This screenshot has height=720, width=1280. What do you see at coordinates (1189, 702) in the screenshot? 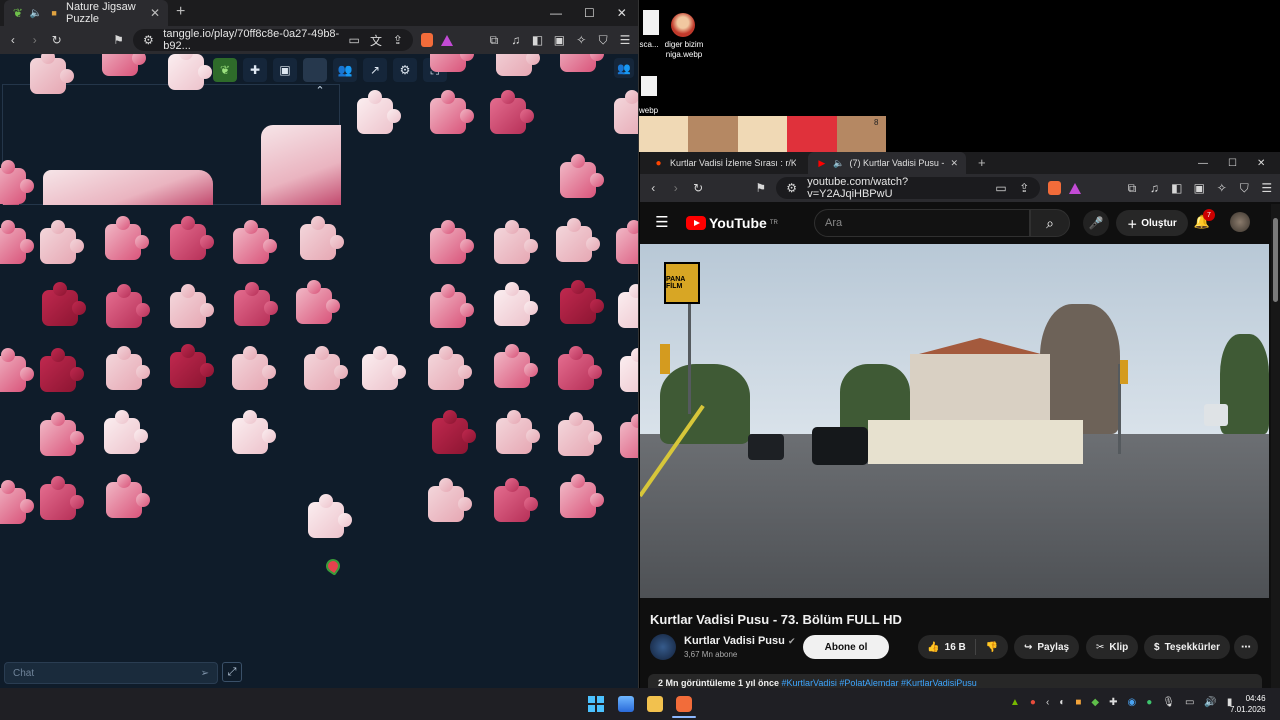
I see `network-icon: ▭` at bounding box center [1189, 702].